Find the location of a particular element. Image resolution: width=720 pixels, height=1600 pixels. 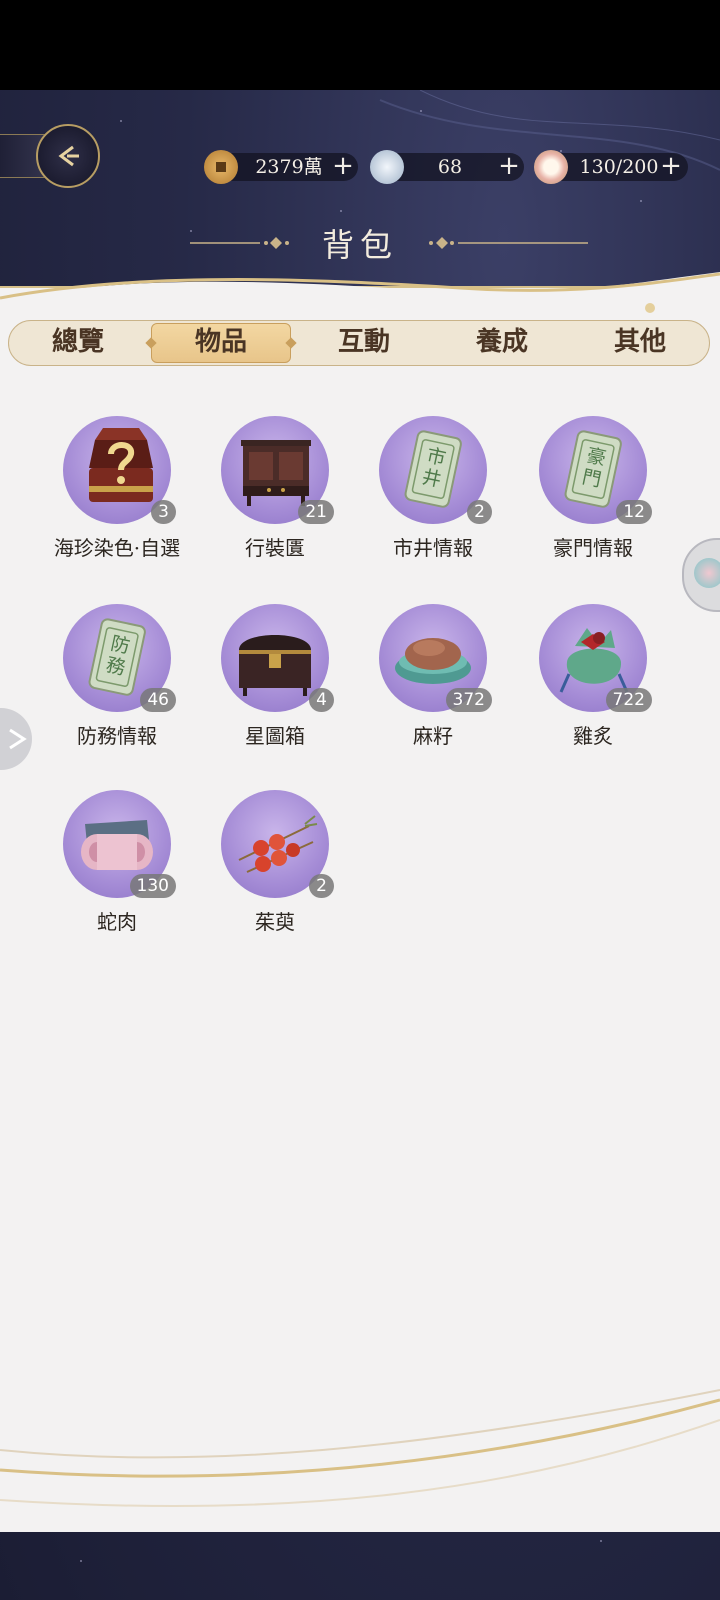

coin-value: 2379萬 is located at coordinates (289, 167).